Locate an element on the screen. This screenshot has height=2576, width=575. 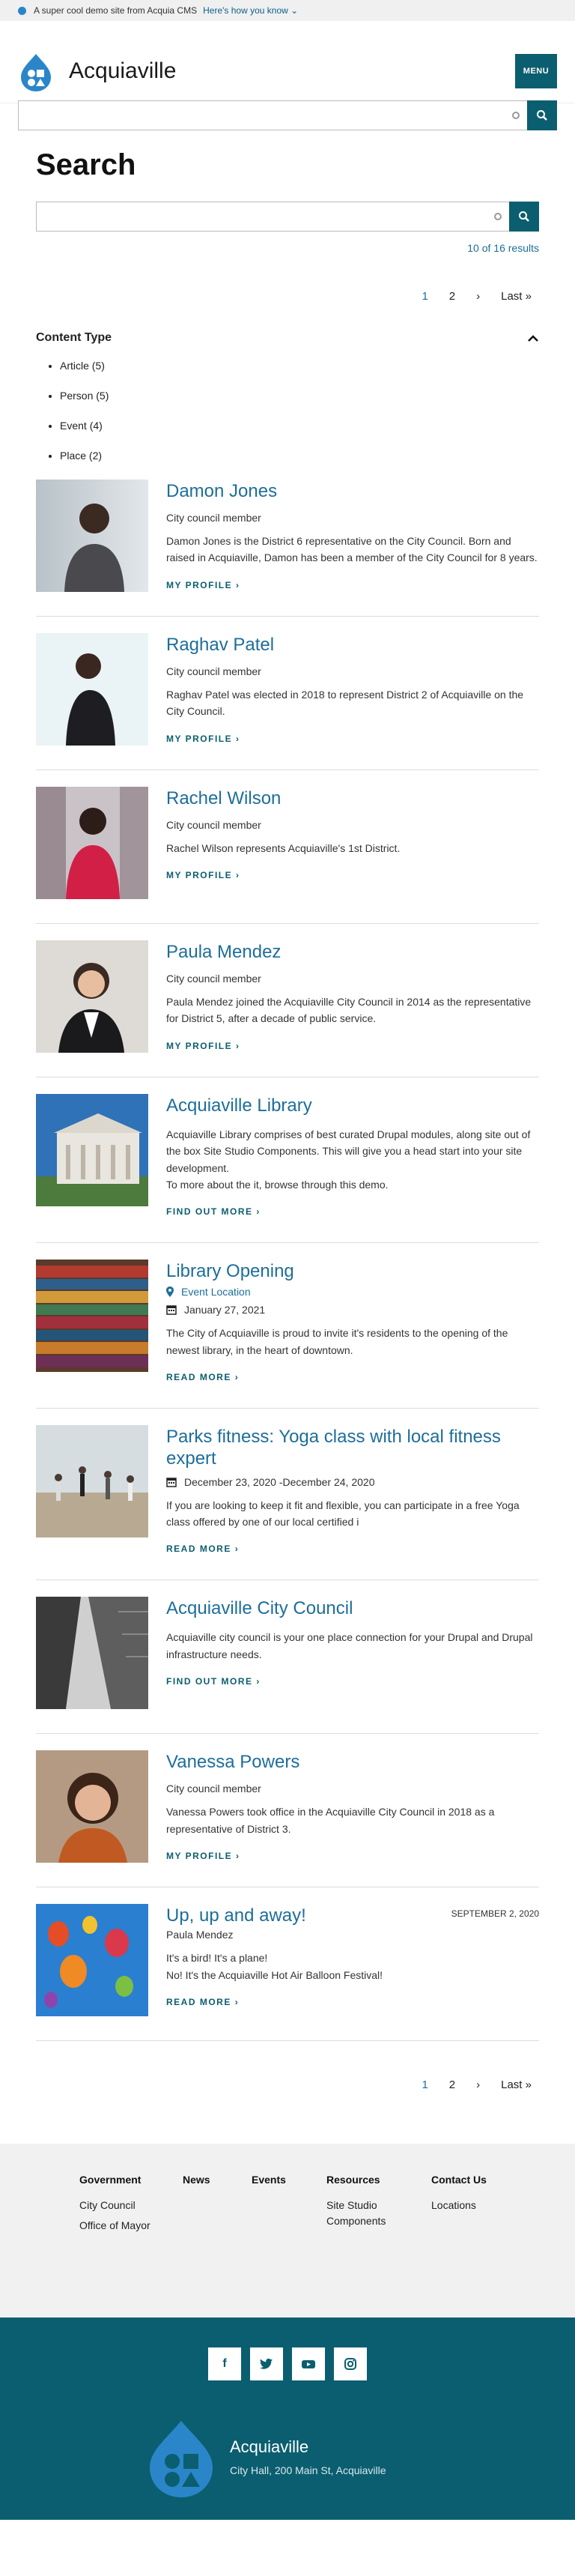
chevron-up-icon is located at coordinates (533, 338).